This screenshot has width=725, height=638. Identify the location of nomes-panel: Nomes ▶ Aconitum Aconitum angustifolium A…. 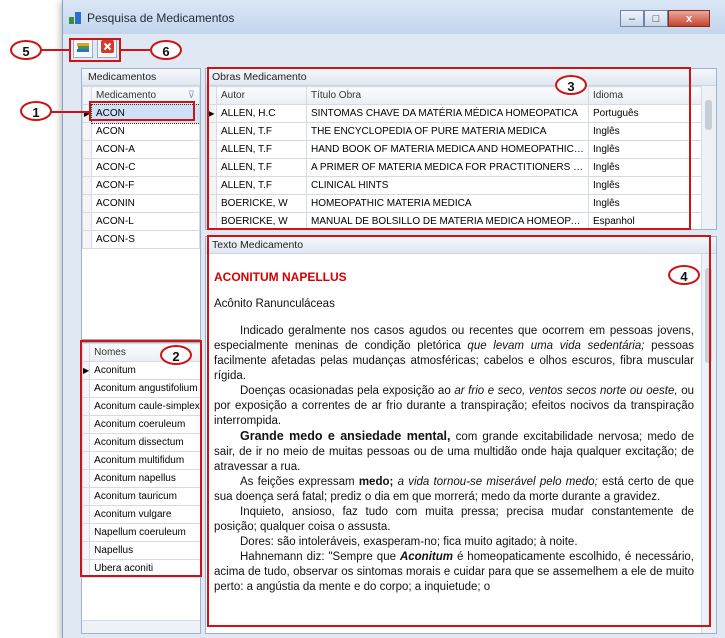
(141, 488).